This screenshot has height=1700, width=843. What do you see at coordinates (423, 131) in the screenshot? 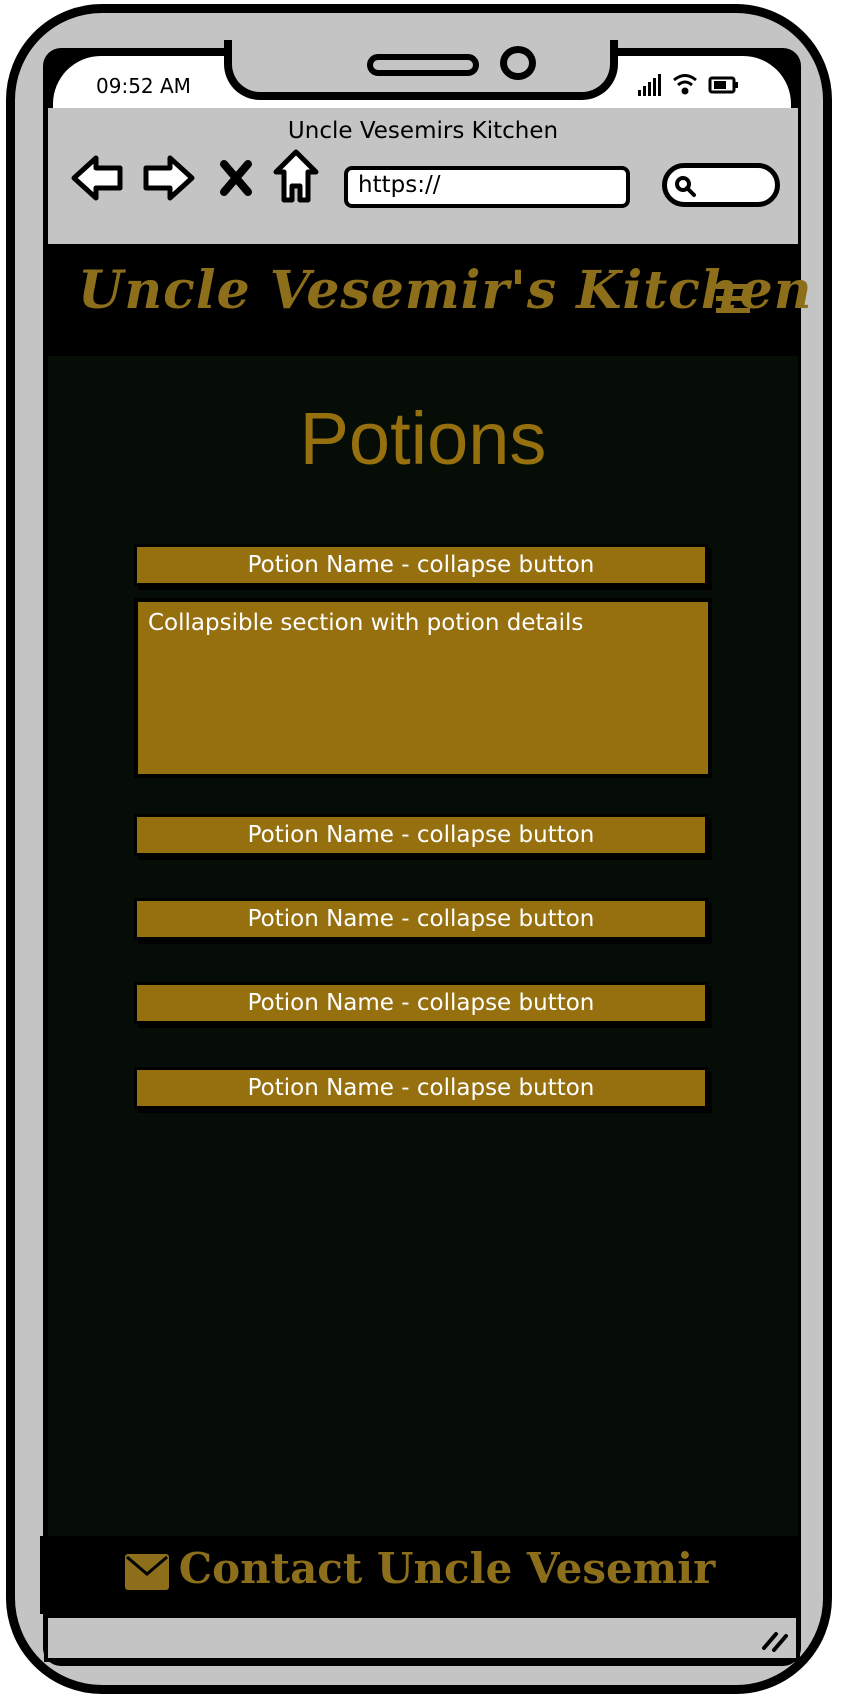
I see `browser-title: Uncle Vesemirs Kitchen` at bounding box center [423, 131].